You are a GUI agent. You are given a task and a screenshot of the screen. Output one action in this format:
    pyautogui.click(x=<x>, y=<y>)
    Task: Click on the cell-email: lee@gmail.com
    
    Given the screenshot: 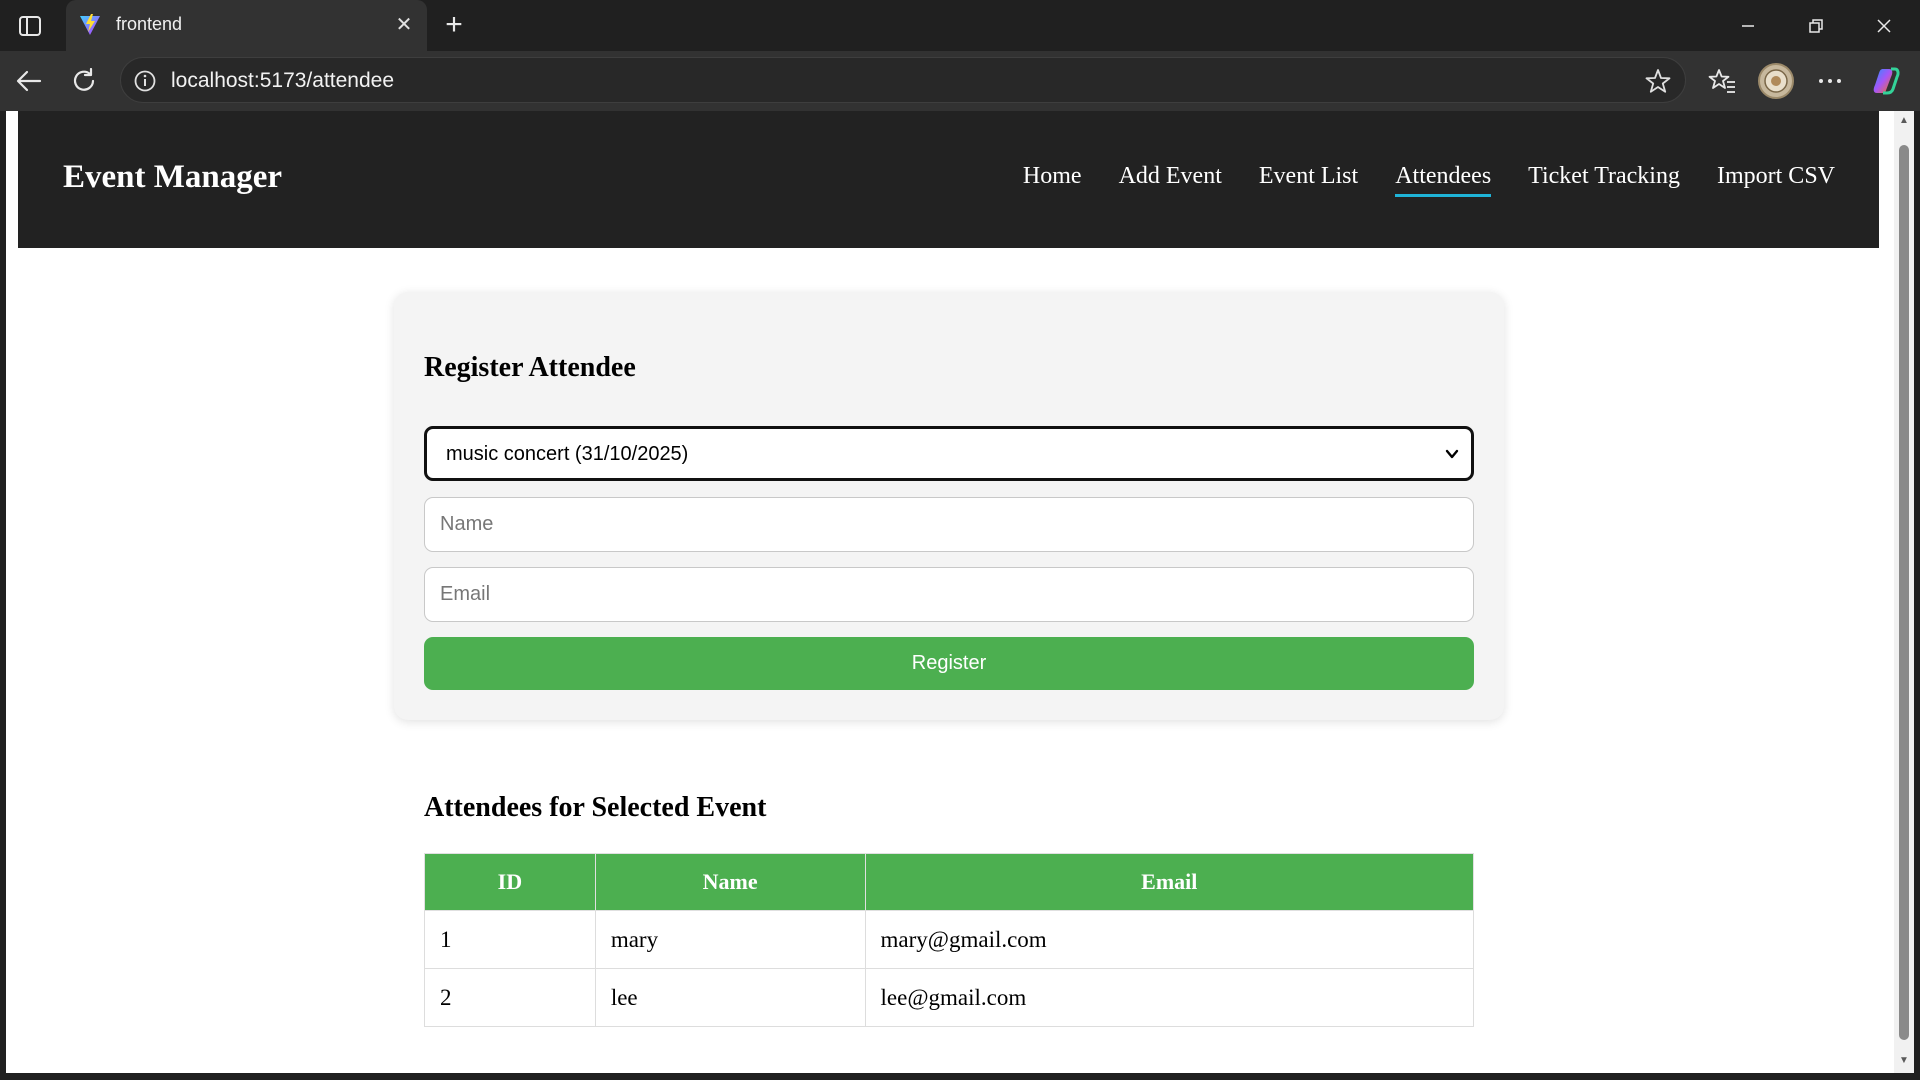 What is the action you would take?
    pyautogui.click(x=1169, y=997)
    